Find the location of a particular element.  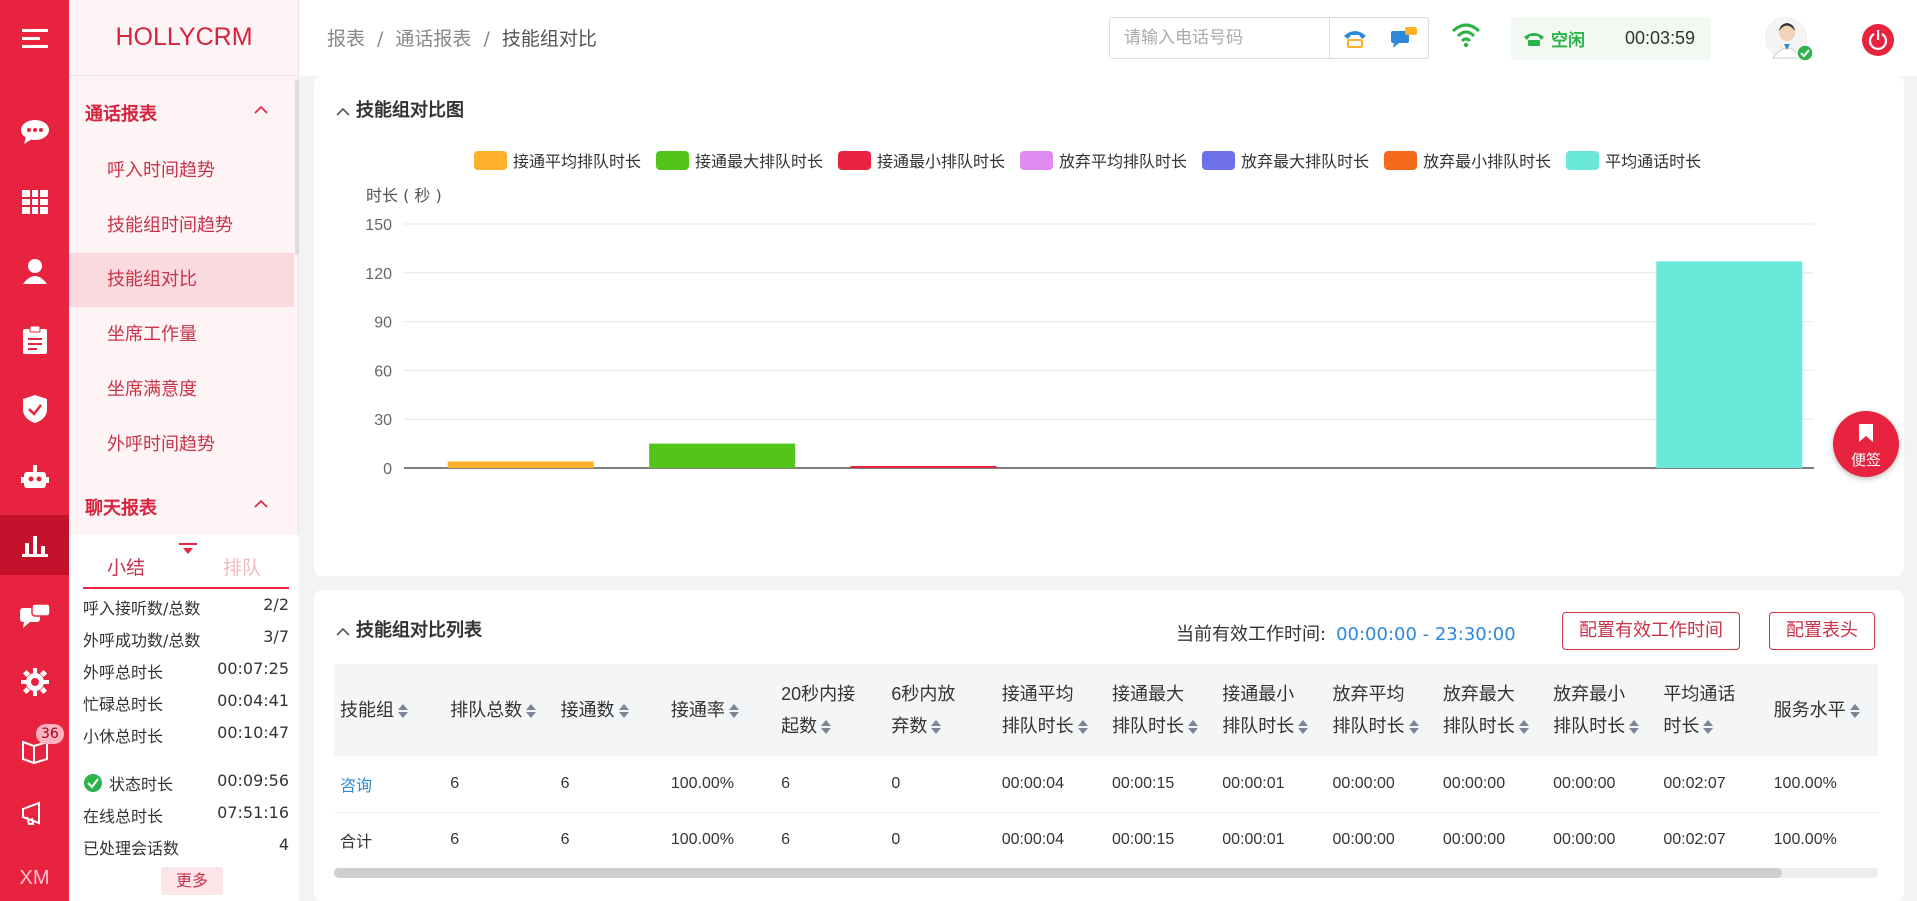

column-header-label: 接通率 is located at coordinates (697, 710).